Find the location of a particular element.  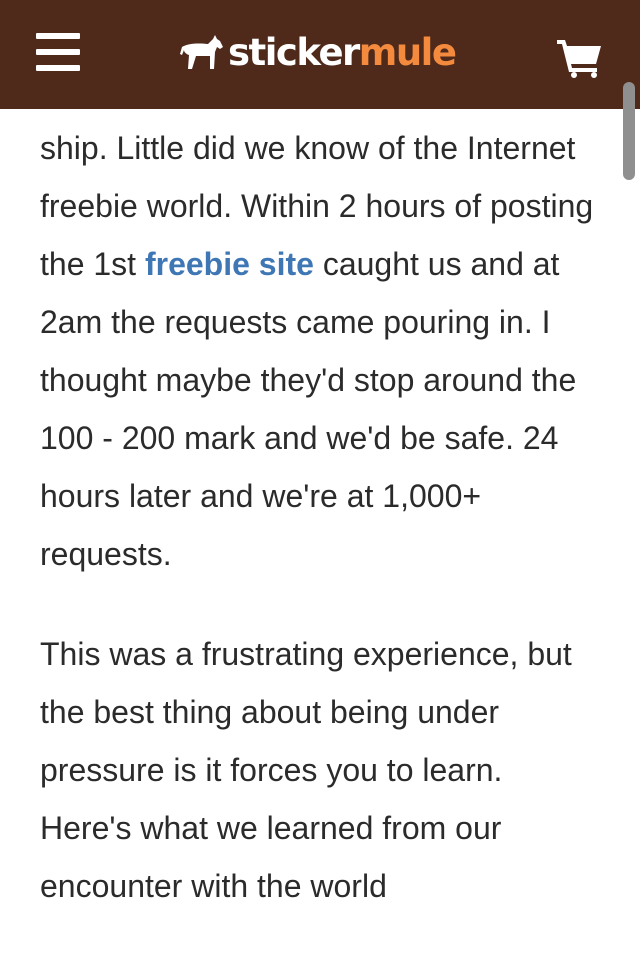

logo-text-sticker: sticker is located at coordinates (294, 52).